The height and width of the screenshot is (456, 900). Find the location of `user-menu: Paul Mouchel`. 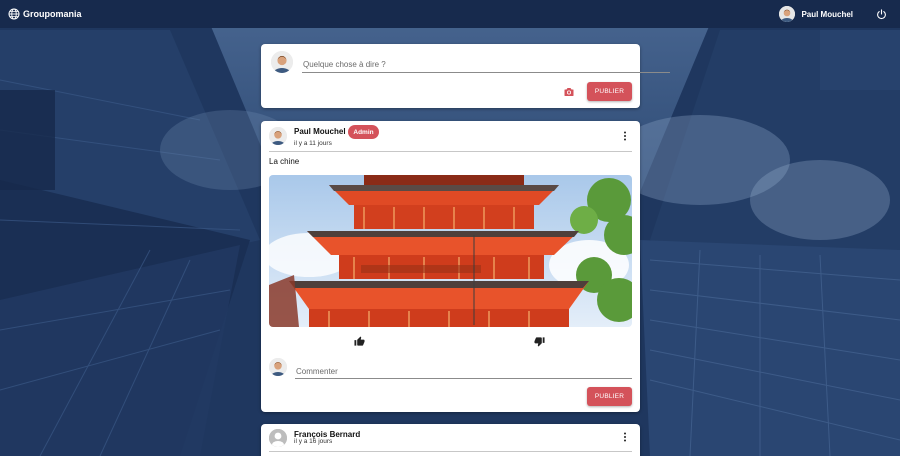

user-menu: Paul Mouchel is located at coordinates (835, 14).